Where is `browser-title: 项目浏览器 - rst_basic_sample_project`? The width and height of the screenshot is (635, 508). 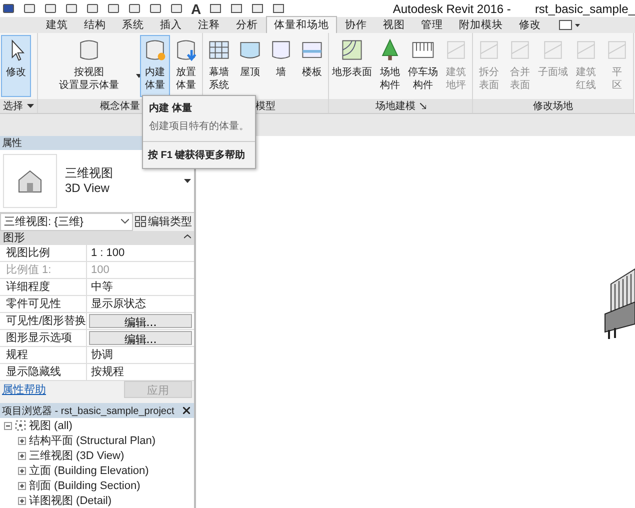
browser-title: 项目浏览器 - rst_basic_sample_project is located at coordinates (88, 411).